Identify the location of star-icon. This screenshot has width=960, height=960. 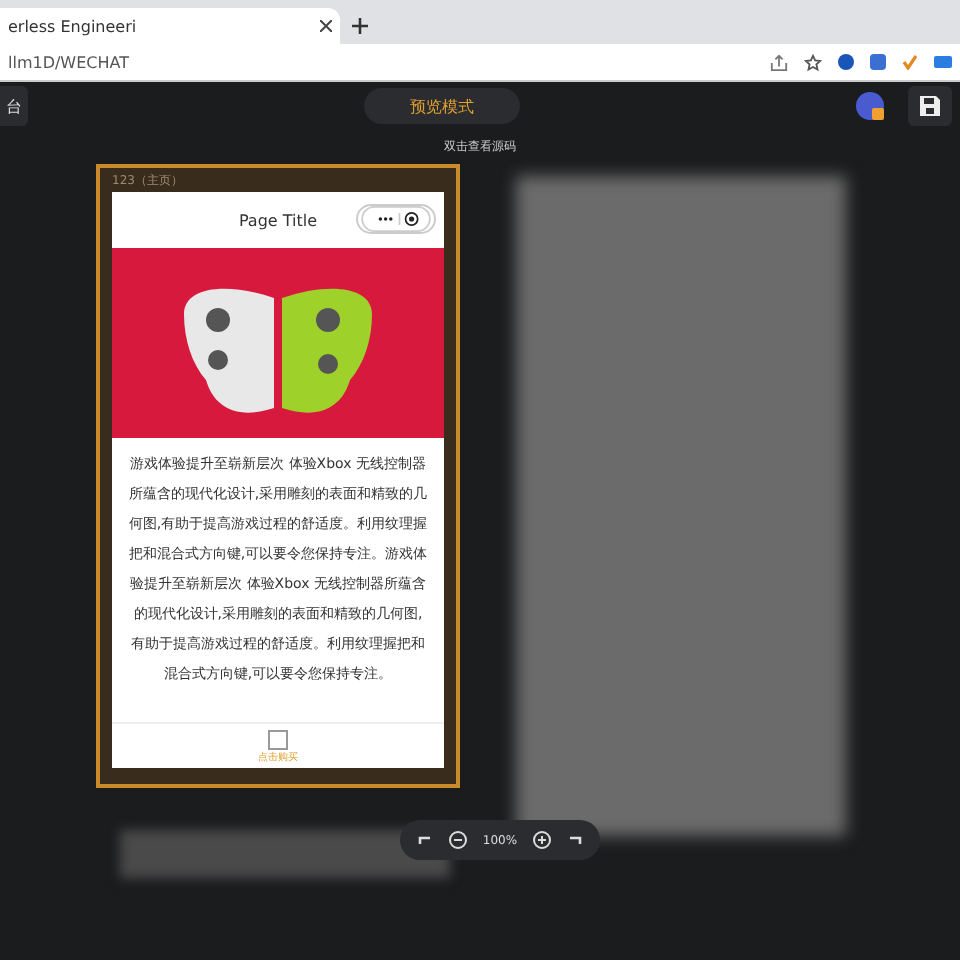
(813, 62).